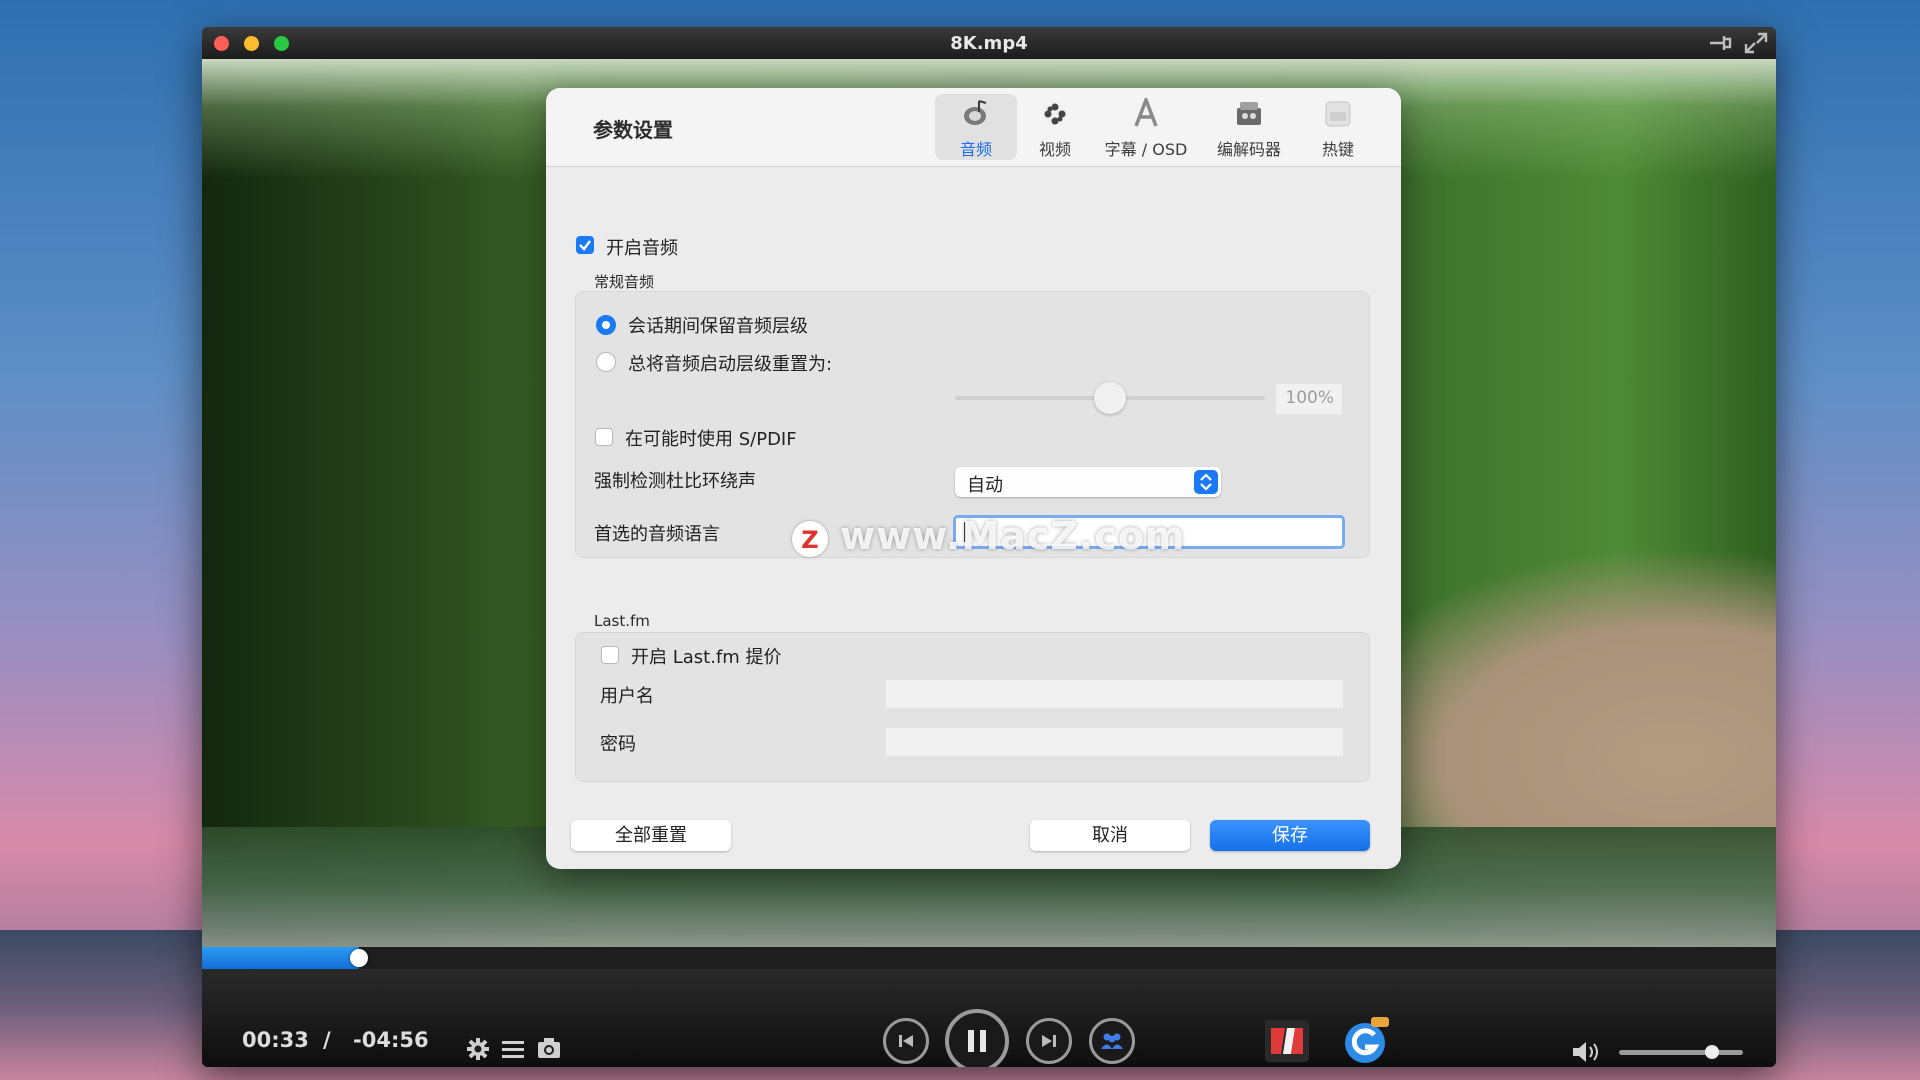  Describe the element at coordinates (1337, 149) in the screenshot. I see `tab-hotkeys-label: 热键` at that location.